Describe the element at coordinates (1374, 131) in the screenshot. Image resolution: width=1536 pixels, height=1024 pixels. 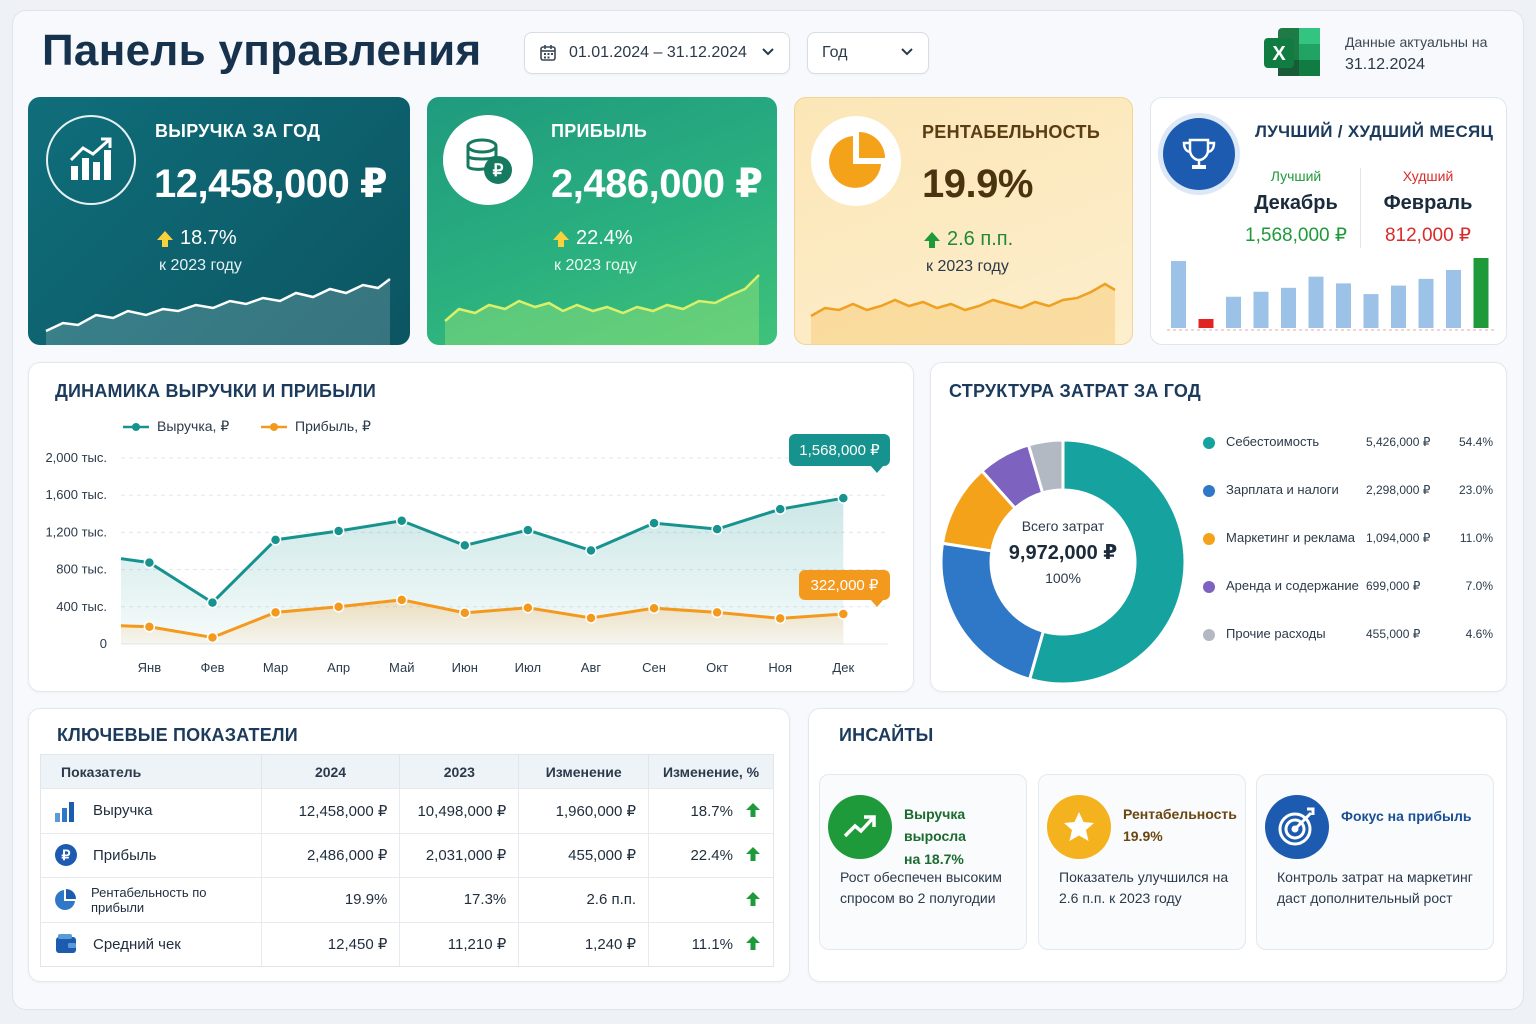
I see `kpi-best-worst-label: ЛУЧШИЙ / ХУДШИЙ МЕСЯЦ` at that location.